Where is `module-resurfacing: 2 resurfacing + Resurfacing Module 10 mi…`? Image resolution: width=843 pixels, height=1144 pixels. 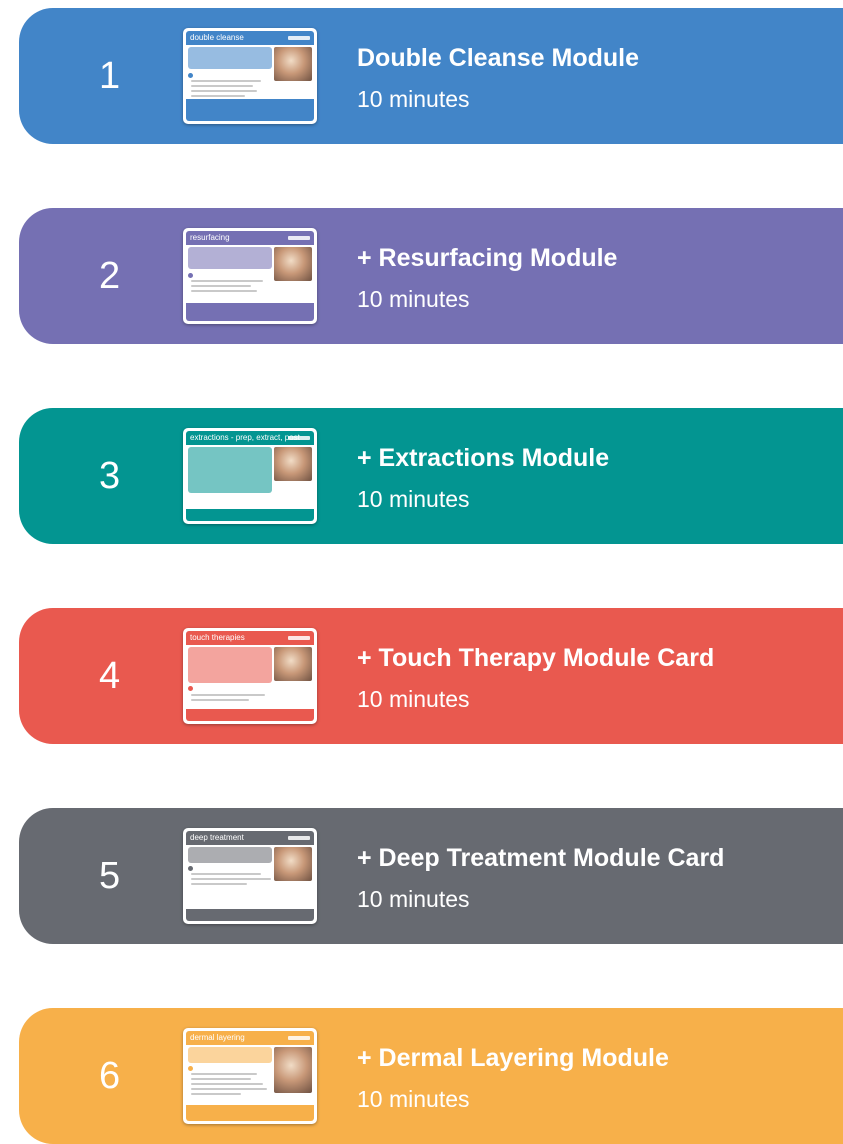
module-resurfacing: 2 resurfacing + Resurfacing Module 10 mi… is located at coordinates (431, 276).